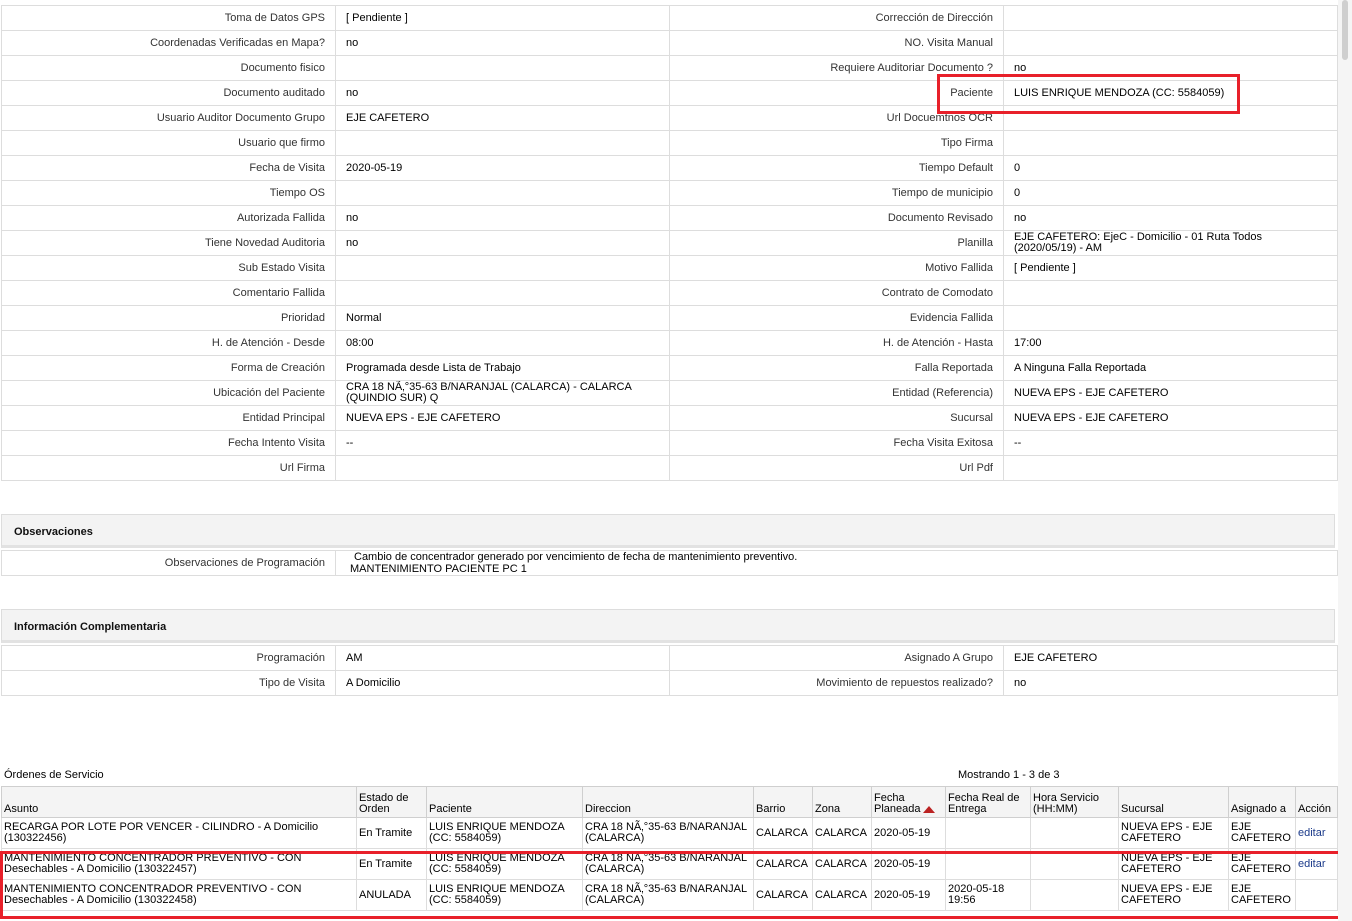 The image size is (1352, 921). Describe the element at coordinates (988, 833) in the screenshot. I see `ordenes-cell-fecha-real` at that location.